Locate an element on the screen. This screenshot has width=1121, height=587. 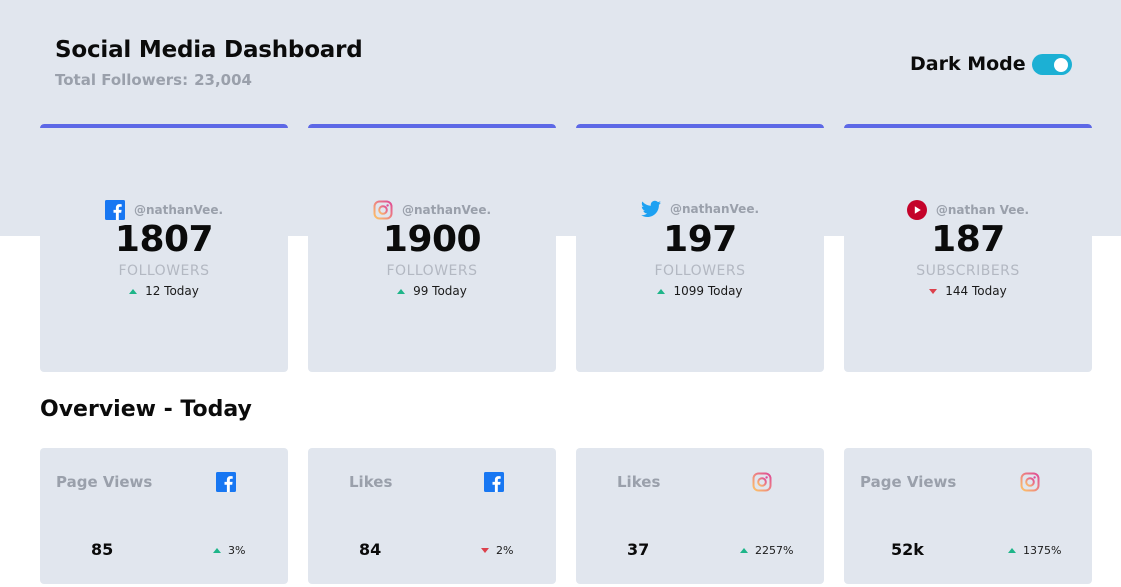
daily-change: 1099 Today is located at coordinates (700, 291).